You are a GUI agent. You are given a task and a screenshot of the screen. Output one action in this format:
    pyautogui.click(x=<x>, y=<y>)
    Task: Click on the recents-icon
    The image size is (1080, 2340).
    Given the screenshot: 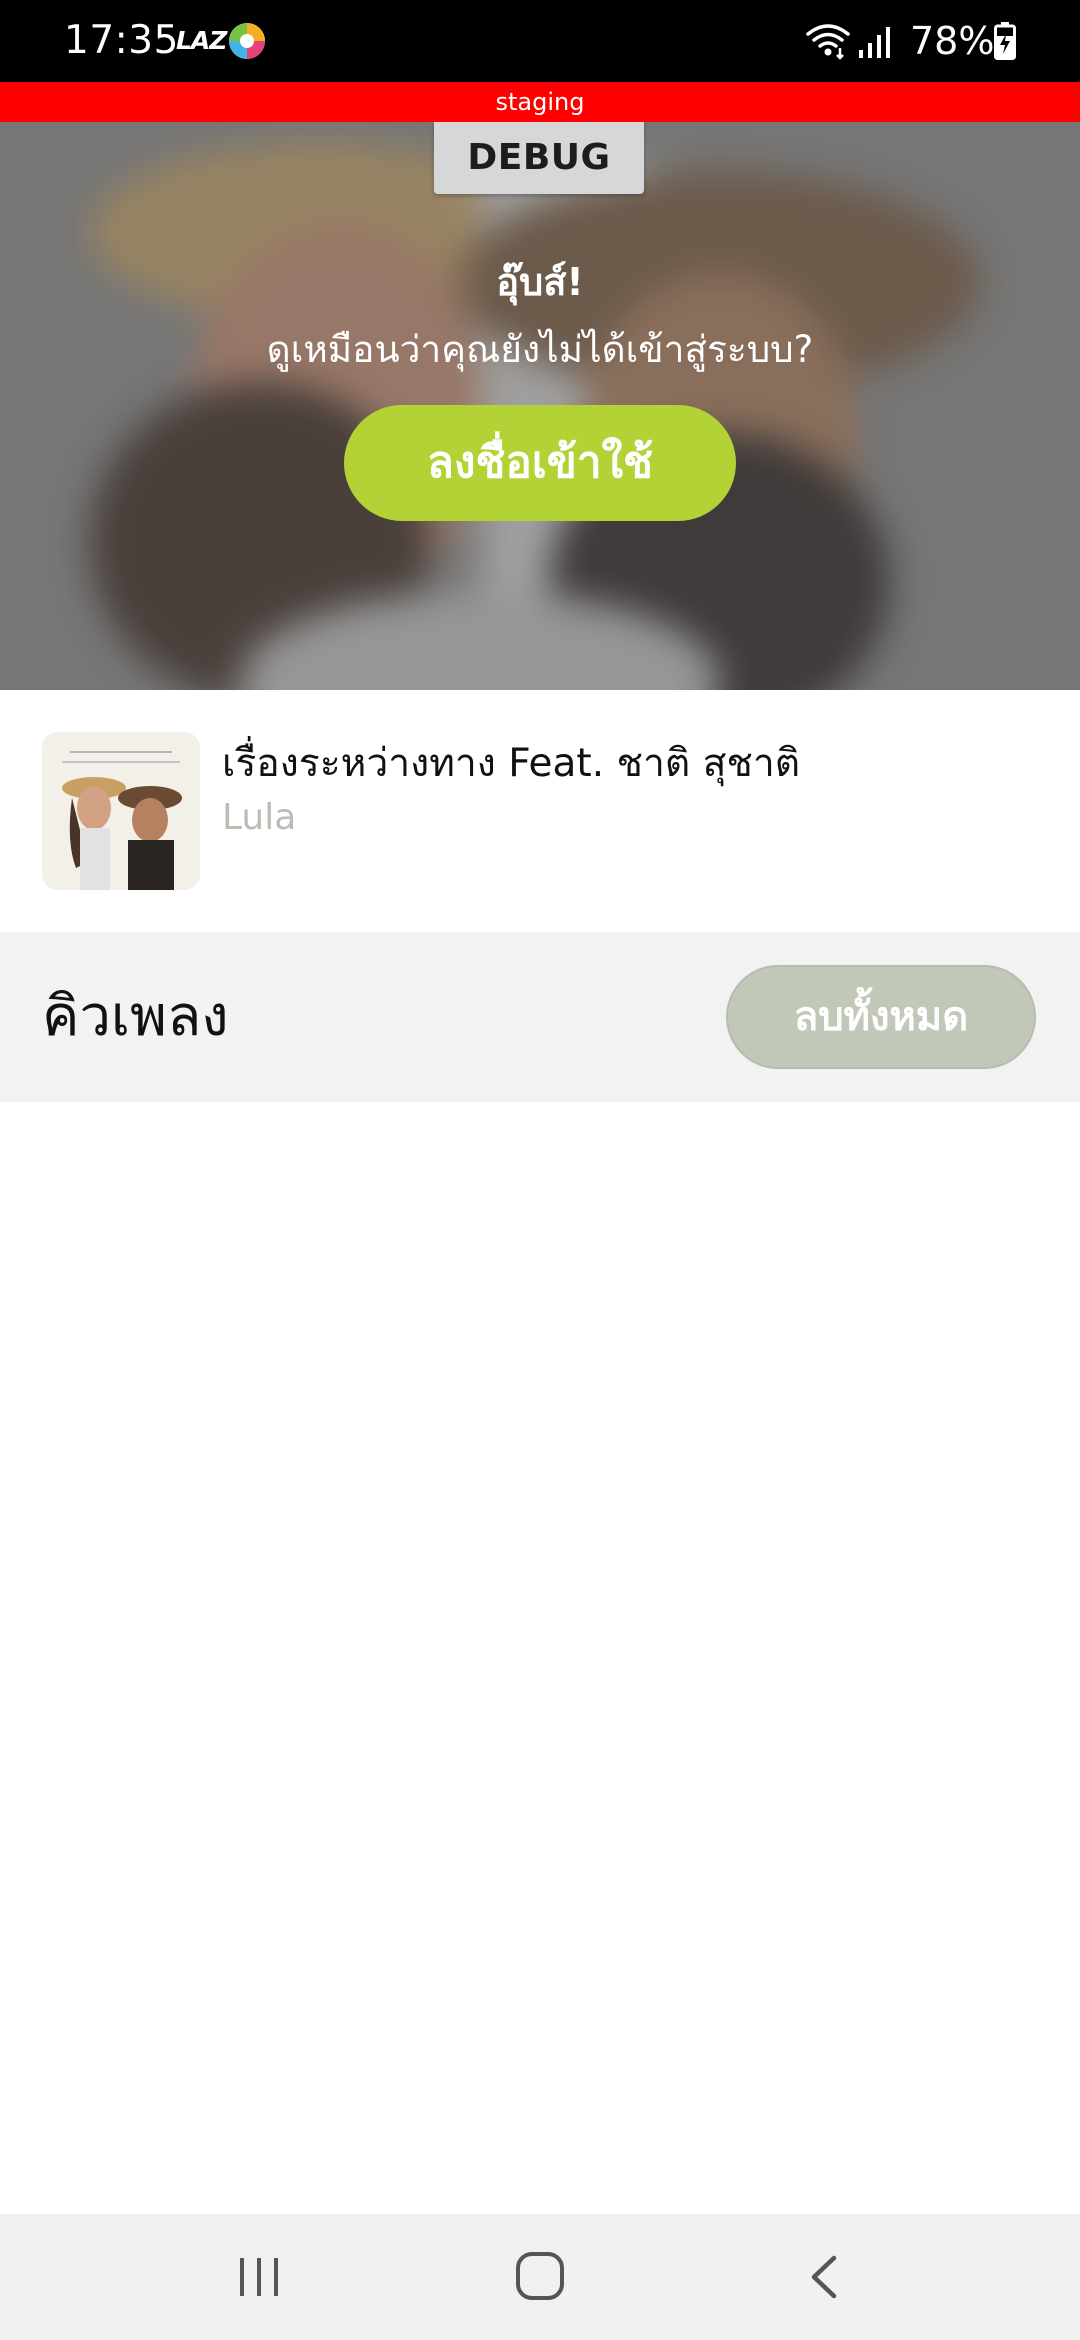 What is the action you would take?
    pyautogui.click(x=259, y=2277)
    